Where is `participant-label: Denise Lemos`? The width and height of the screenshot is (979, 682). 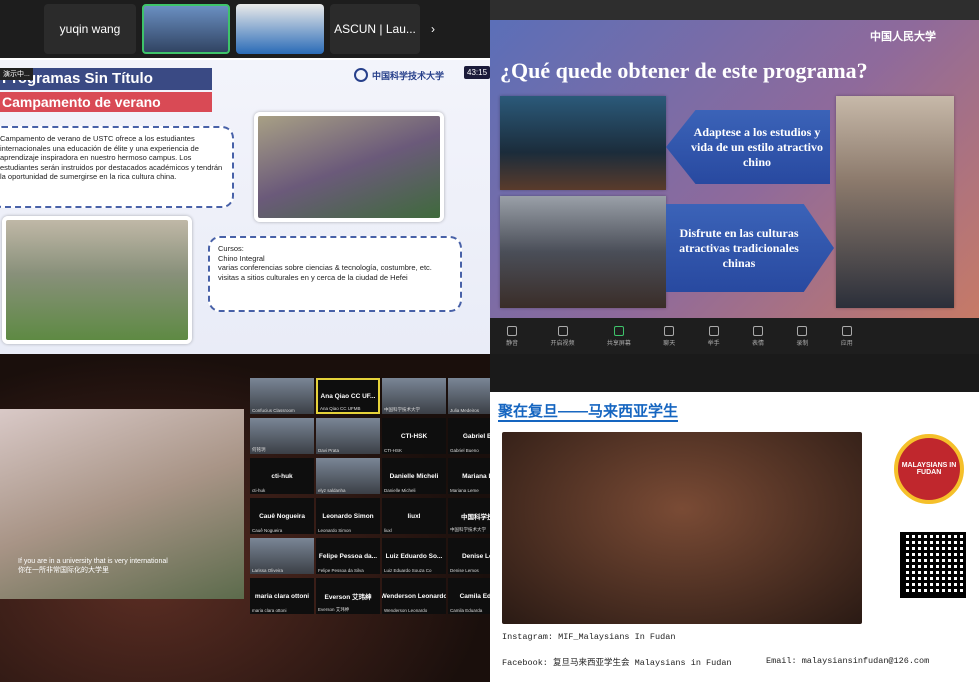 participant-label: Denise Lemos is located at coordinates (464, 570).